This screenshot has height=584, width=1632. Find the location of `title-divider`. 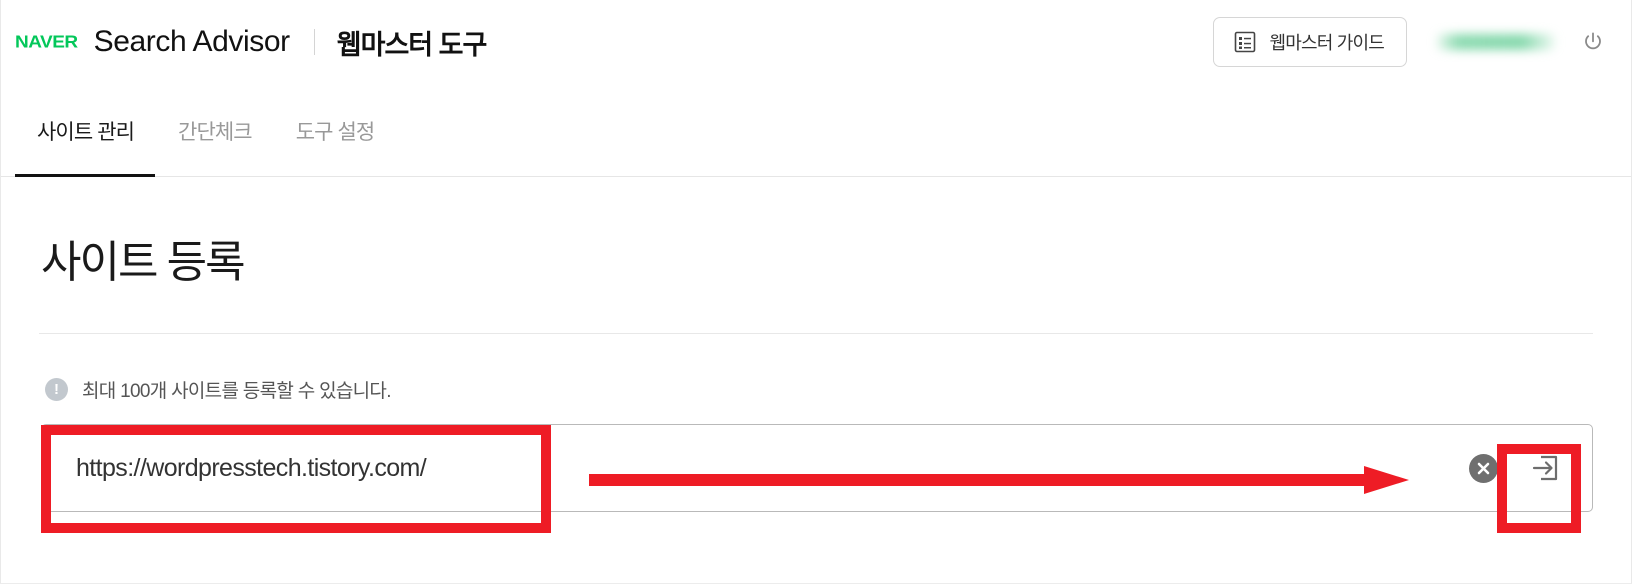

title-divider is located at coordinates (816, 334).